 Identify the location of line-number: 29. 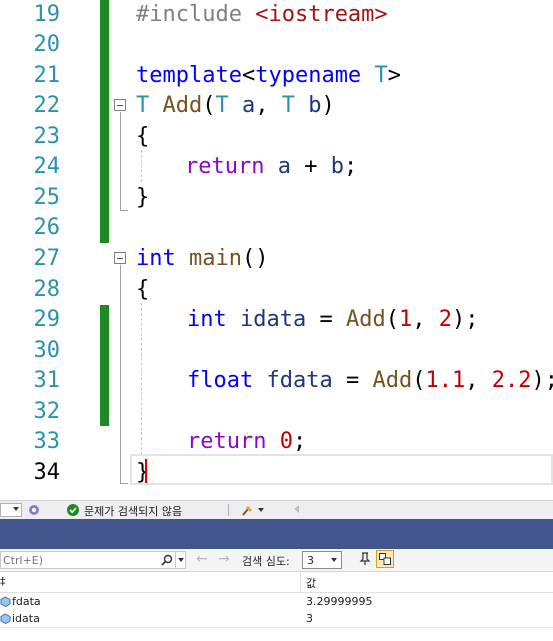
(47, 319).